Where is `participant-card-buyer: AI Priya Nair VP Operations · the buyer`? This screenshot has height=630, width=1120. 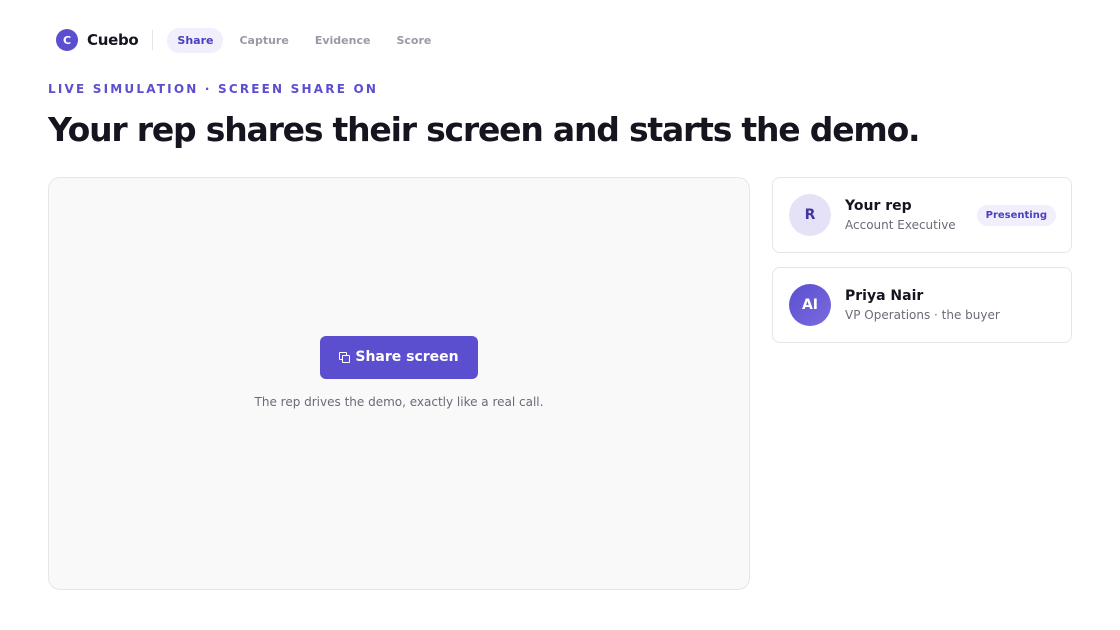
participant-card-buyer: AI Priya Nair VP Operations · the buyer is located at coordinates (922, 305).